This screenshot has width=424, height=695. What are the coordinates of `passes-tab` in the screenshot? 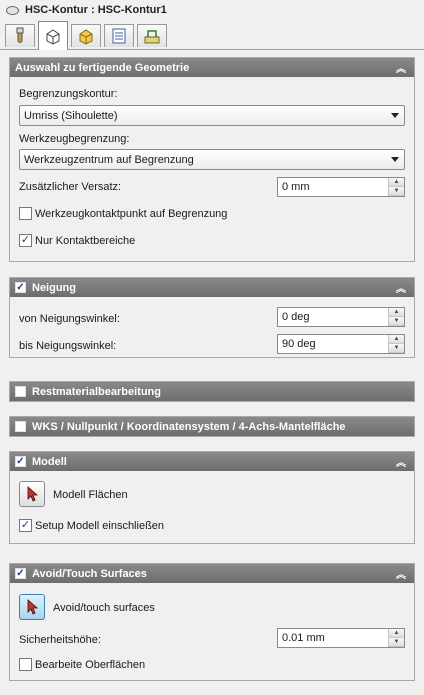 It's located at (119, 35).